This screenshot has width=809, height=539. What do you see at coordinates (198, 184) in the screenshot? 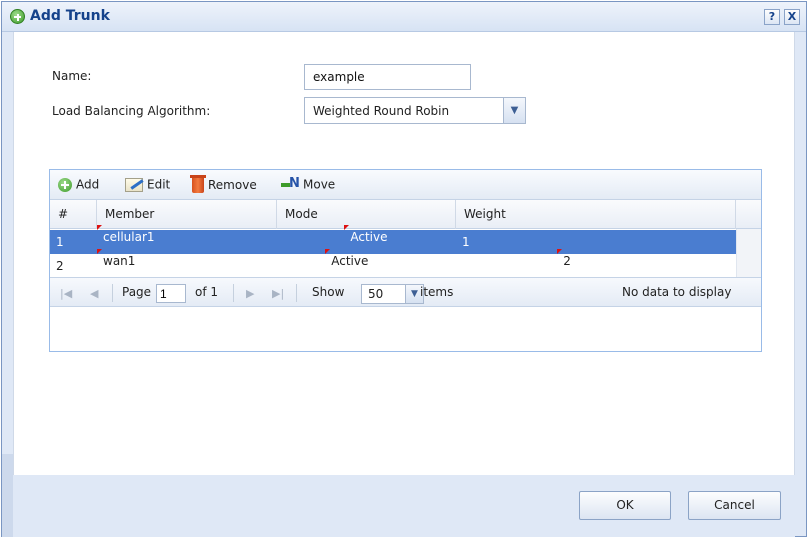
I see `trash-icon` at bounding box center [198, 184].